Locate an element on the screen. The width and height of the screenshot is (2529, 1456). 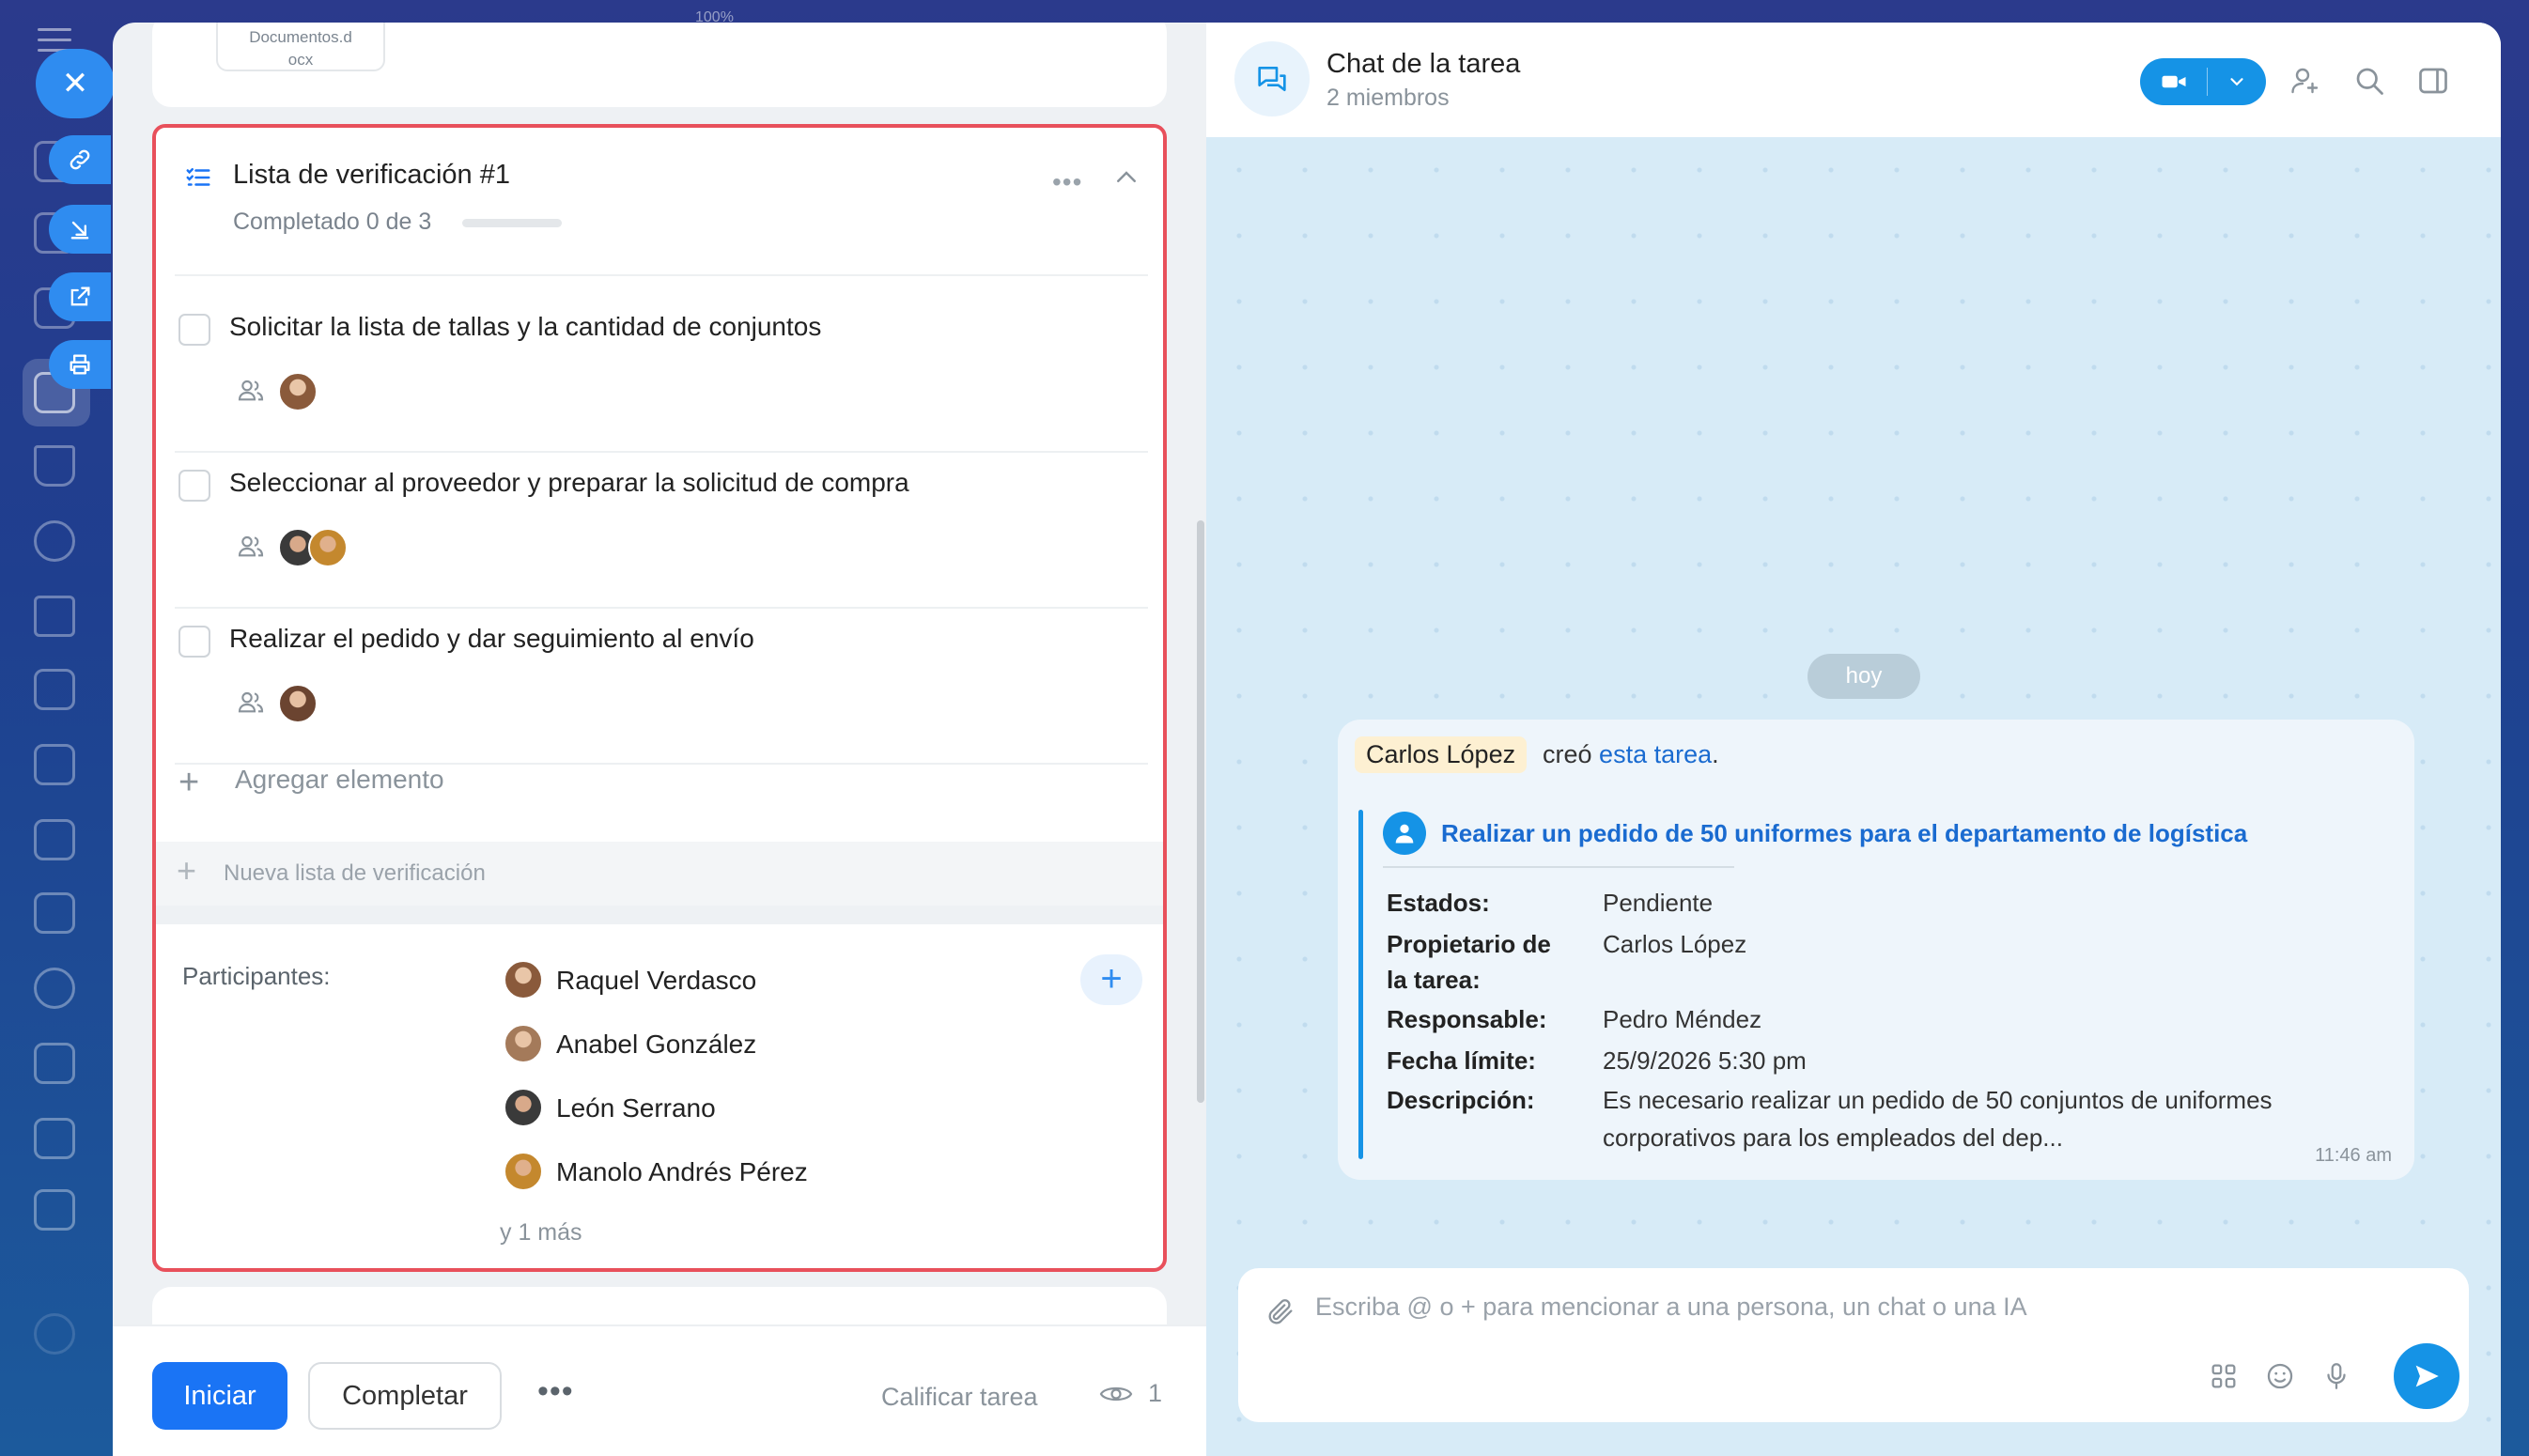
quote-separator is located at coordinates (1558, 867).